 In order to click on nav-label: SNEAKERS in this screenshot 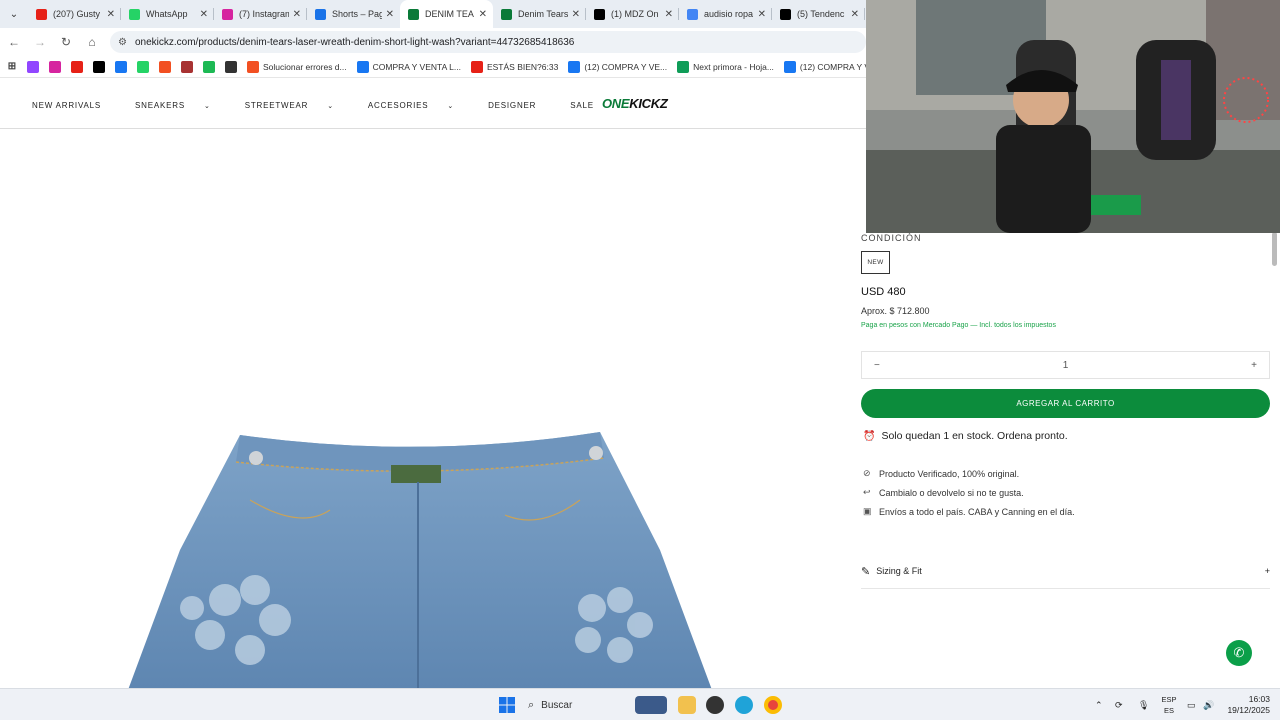, I will do `click(160, 105)`.